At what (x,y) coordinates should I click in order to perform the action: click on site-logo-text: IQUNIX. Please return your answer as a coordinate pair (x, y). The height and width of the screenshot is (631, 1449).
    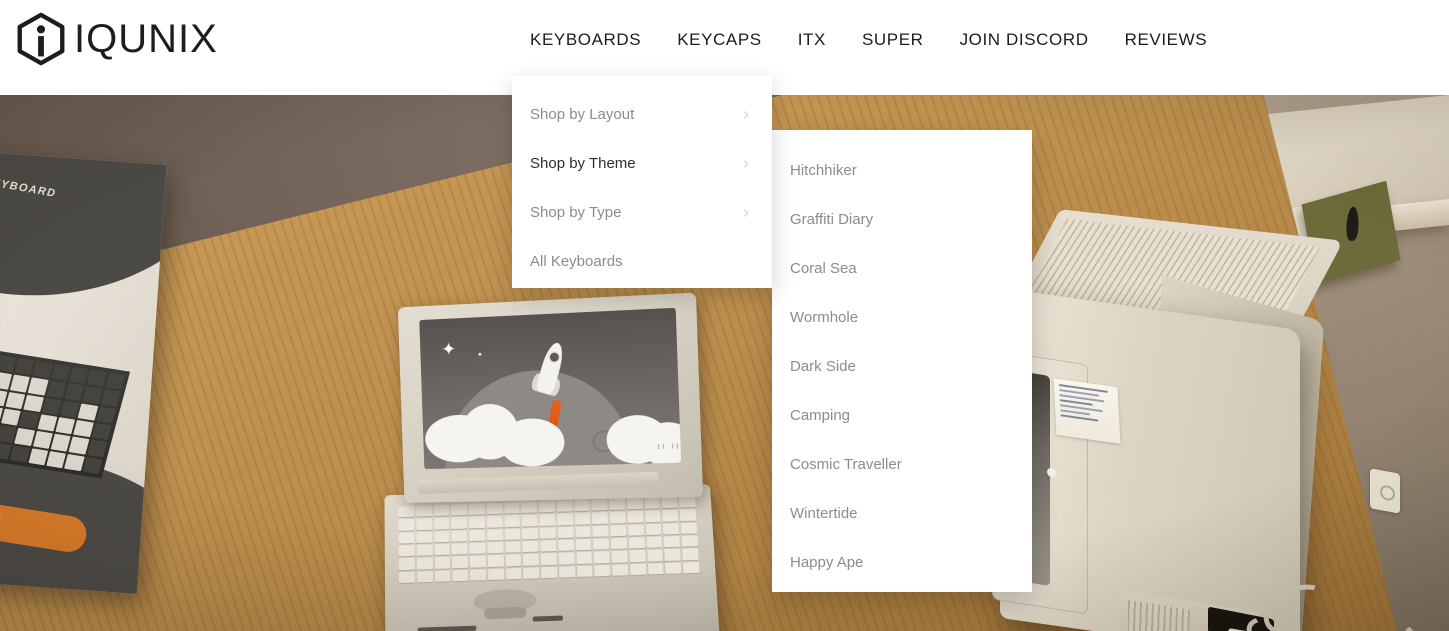
    Looking at the image, I should click on (146, 39).